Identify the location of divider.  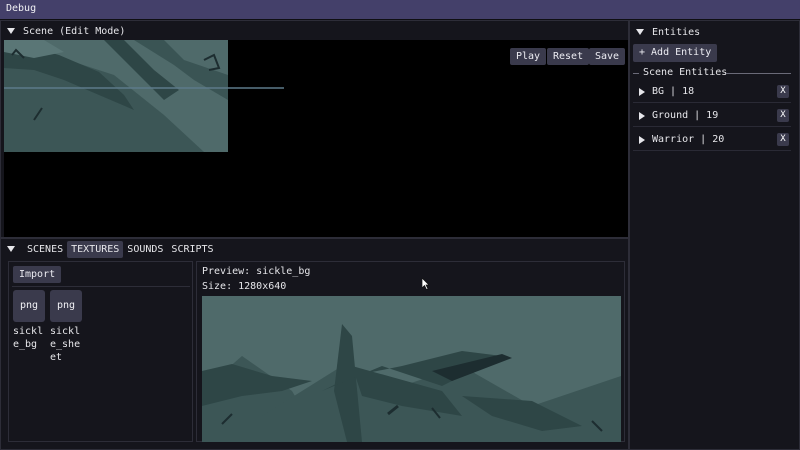
(101, 286).